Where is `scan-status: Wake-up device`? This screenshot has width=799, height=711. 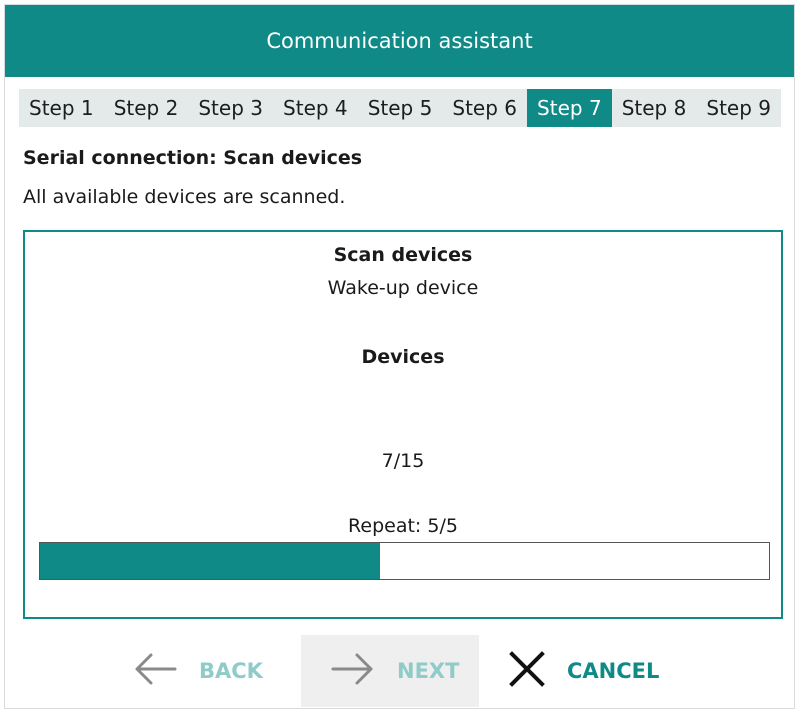
scan-status: Wake-up device is located at coordinates (403, 288).